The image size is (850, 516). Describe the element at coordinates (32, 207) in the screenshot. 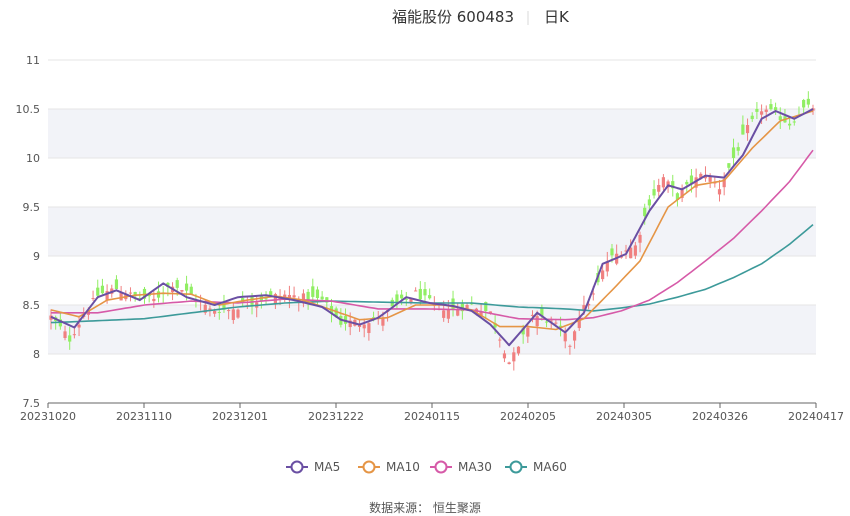

I see `y-tick-label: 9.5` at that location.